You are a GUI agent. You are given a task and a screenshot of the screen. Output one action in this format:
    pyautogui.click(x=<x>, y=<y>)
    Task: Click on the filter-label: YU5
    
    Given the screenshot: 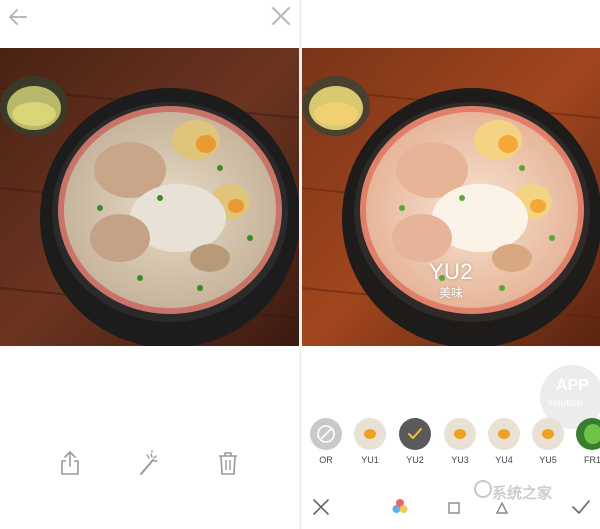 What is the action you would take?
    pyautogui.click(x=548, y=460)
    